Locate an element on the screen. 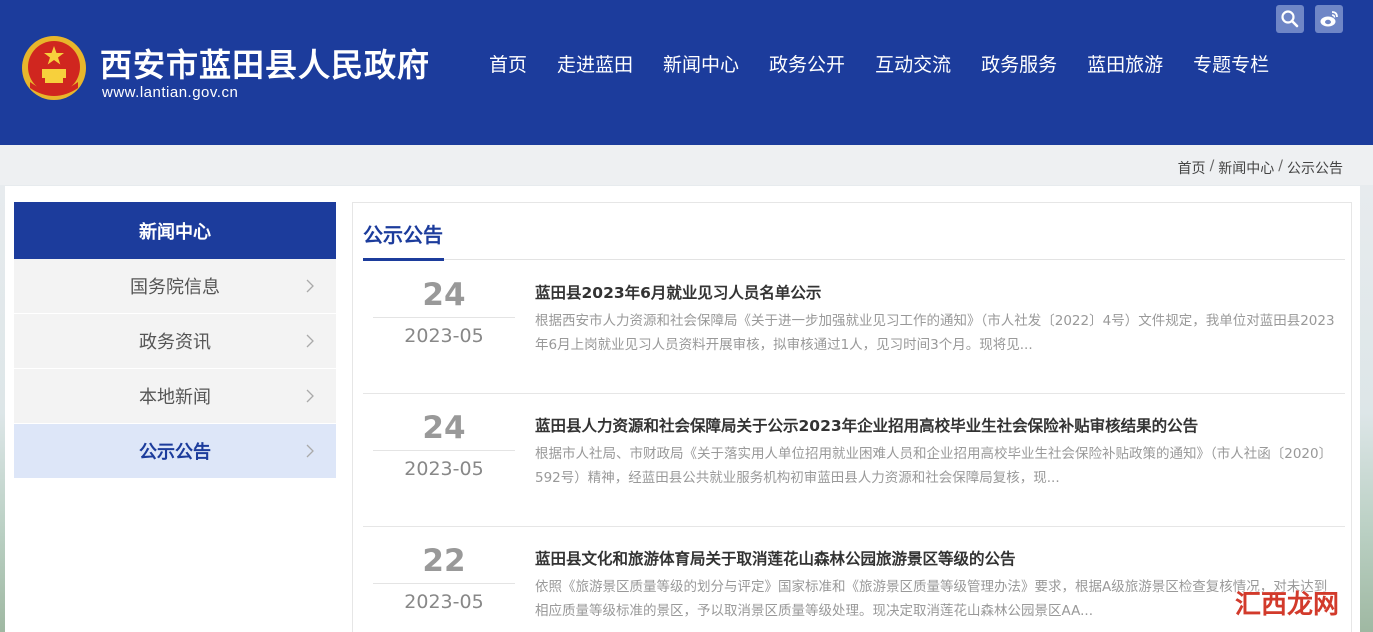  weibo-icon is located at coordinates (1329, 19).